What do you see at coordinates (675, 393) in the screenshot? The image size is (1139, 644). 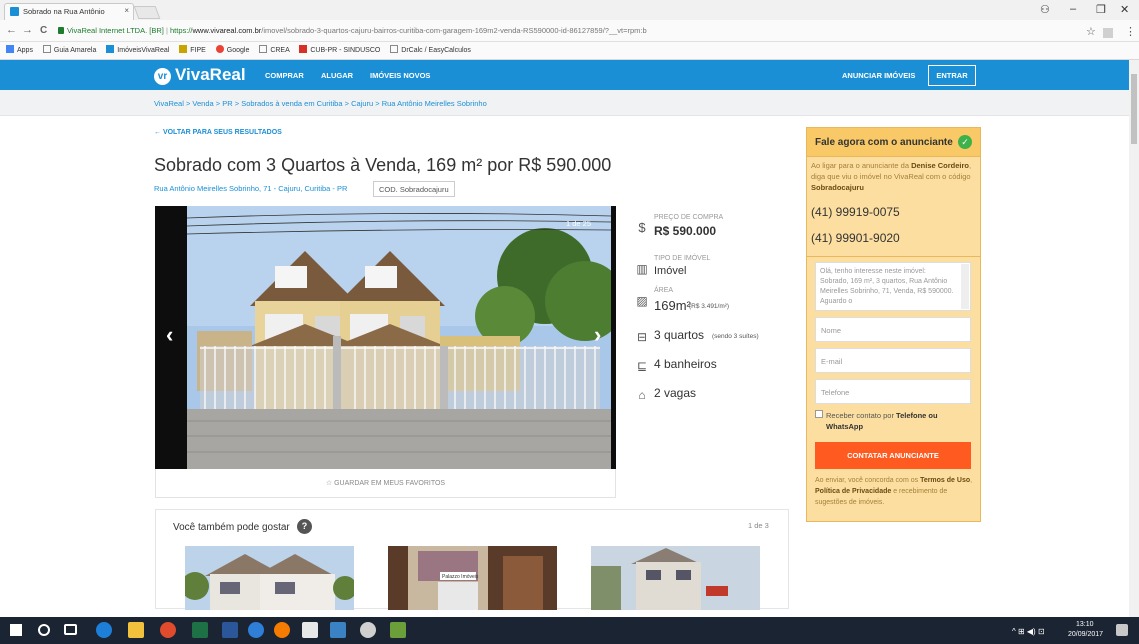 I see `parking-value: 2 vagas` at bounding box center [675, 393].